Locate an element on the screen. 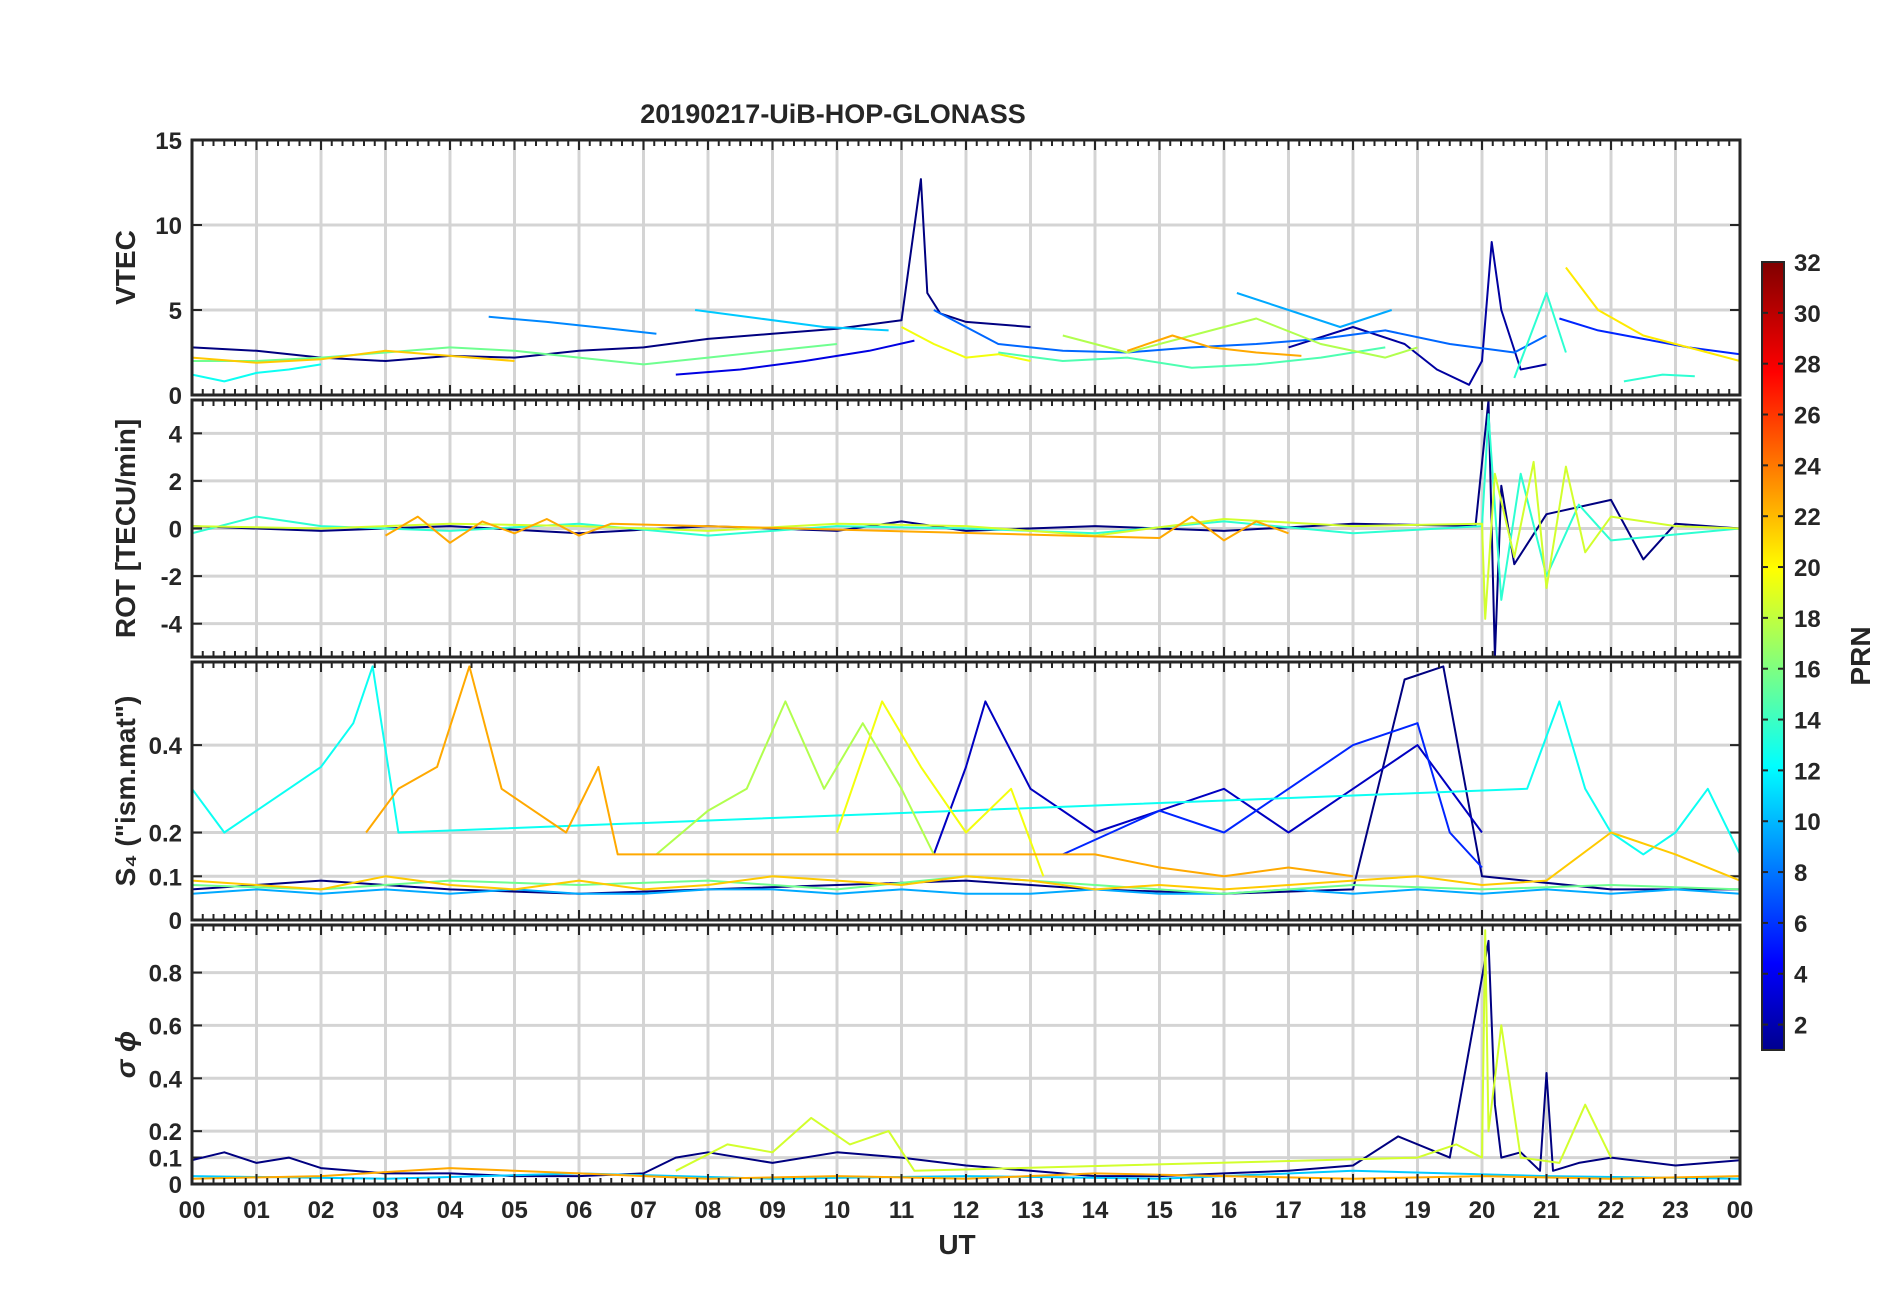  x-axis-label: UT is located at coordinates (956, 1244).